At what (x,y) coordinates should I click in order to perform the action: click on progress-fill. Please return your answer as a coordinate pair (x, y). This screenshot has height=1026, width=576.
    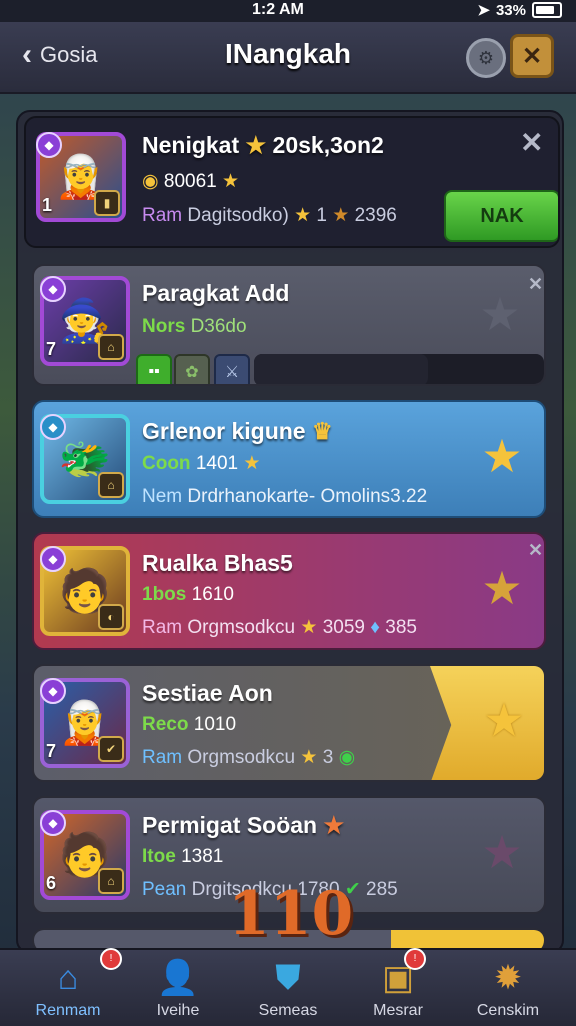
    Looking at the image, I should click on (341, 369).